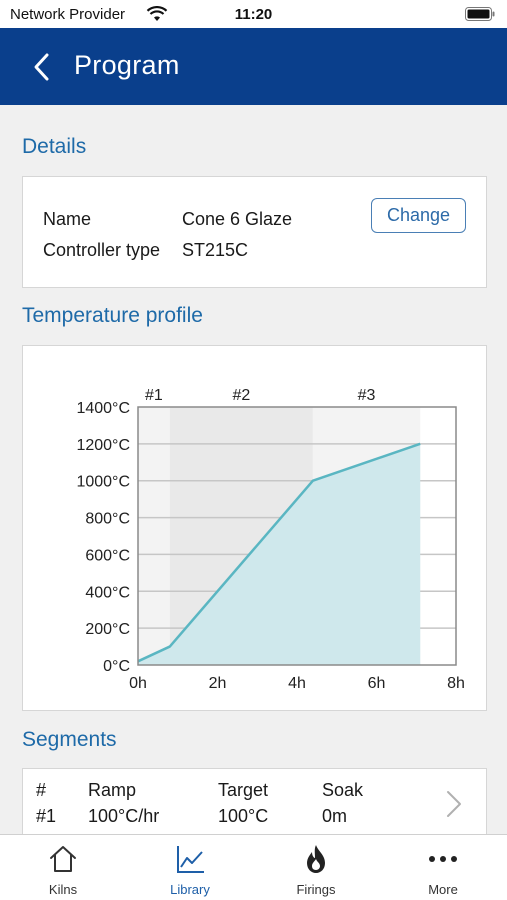  I want to click on back-button, so click(43, 67).